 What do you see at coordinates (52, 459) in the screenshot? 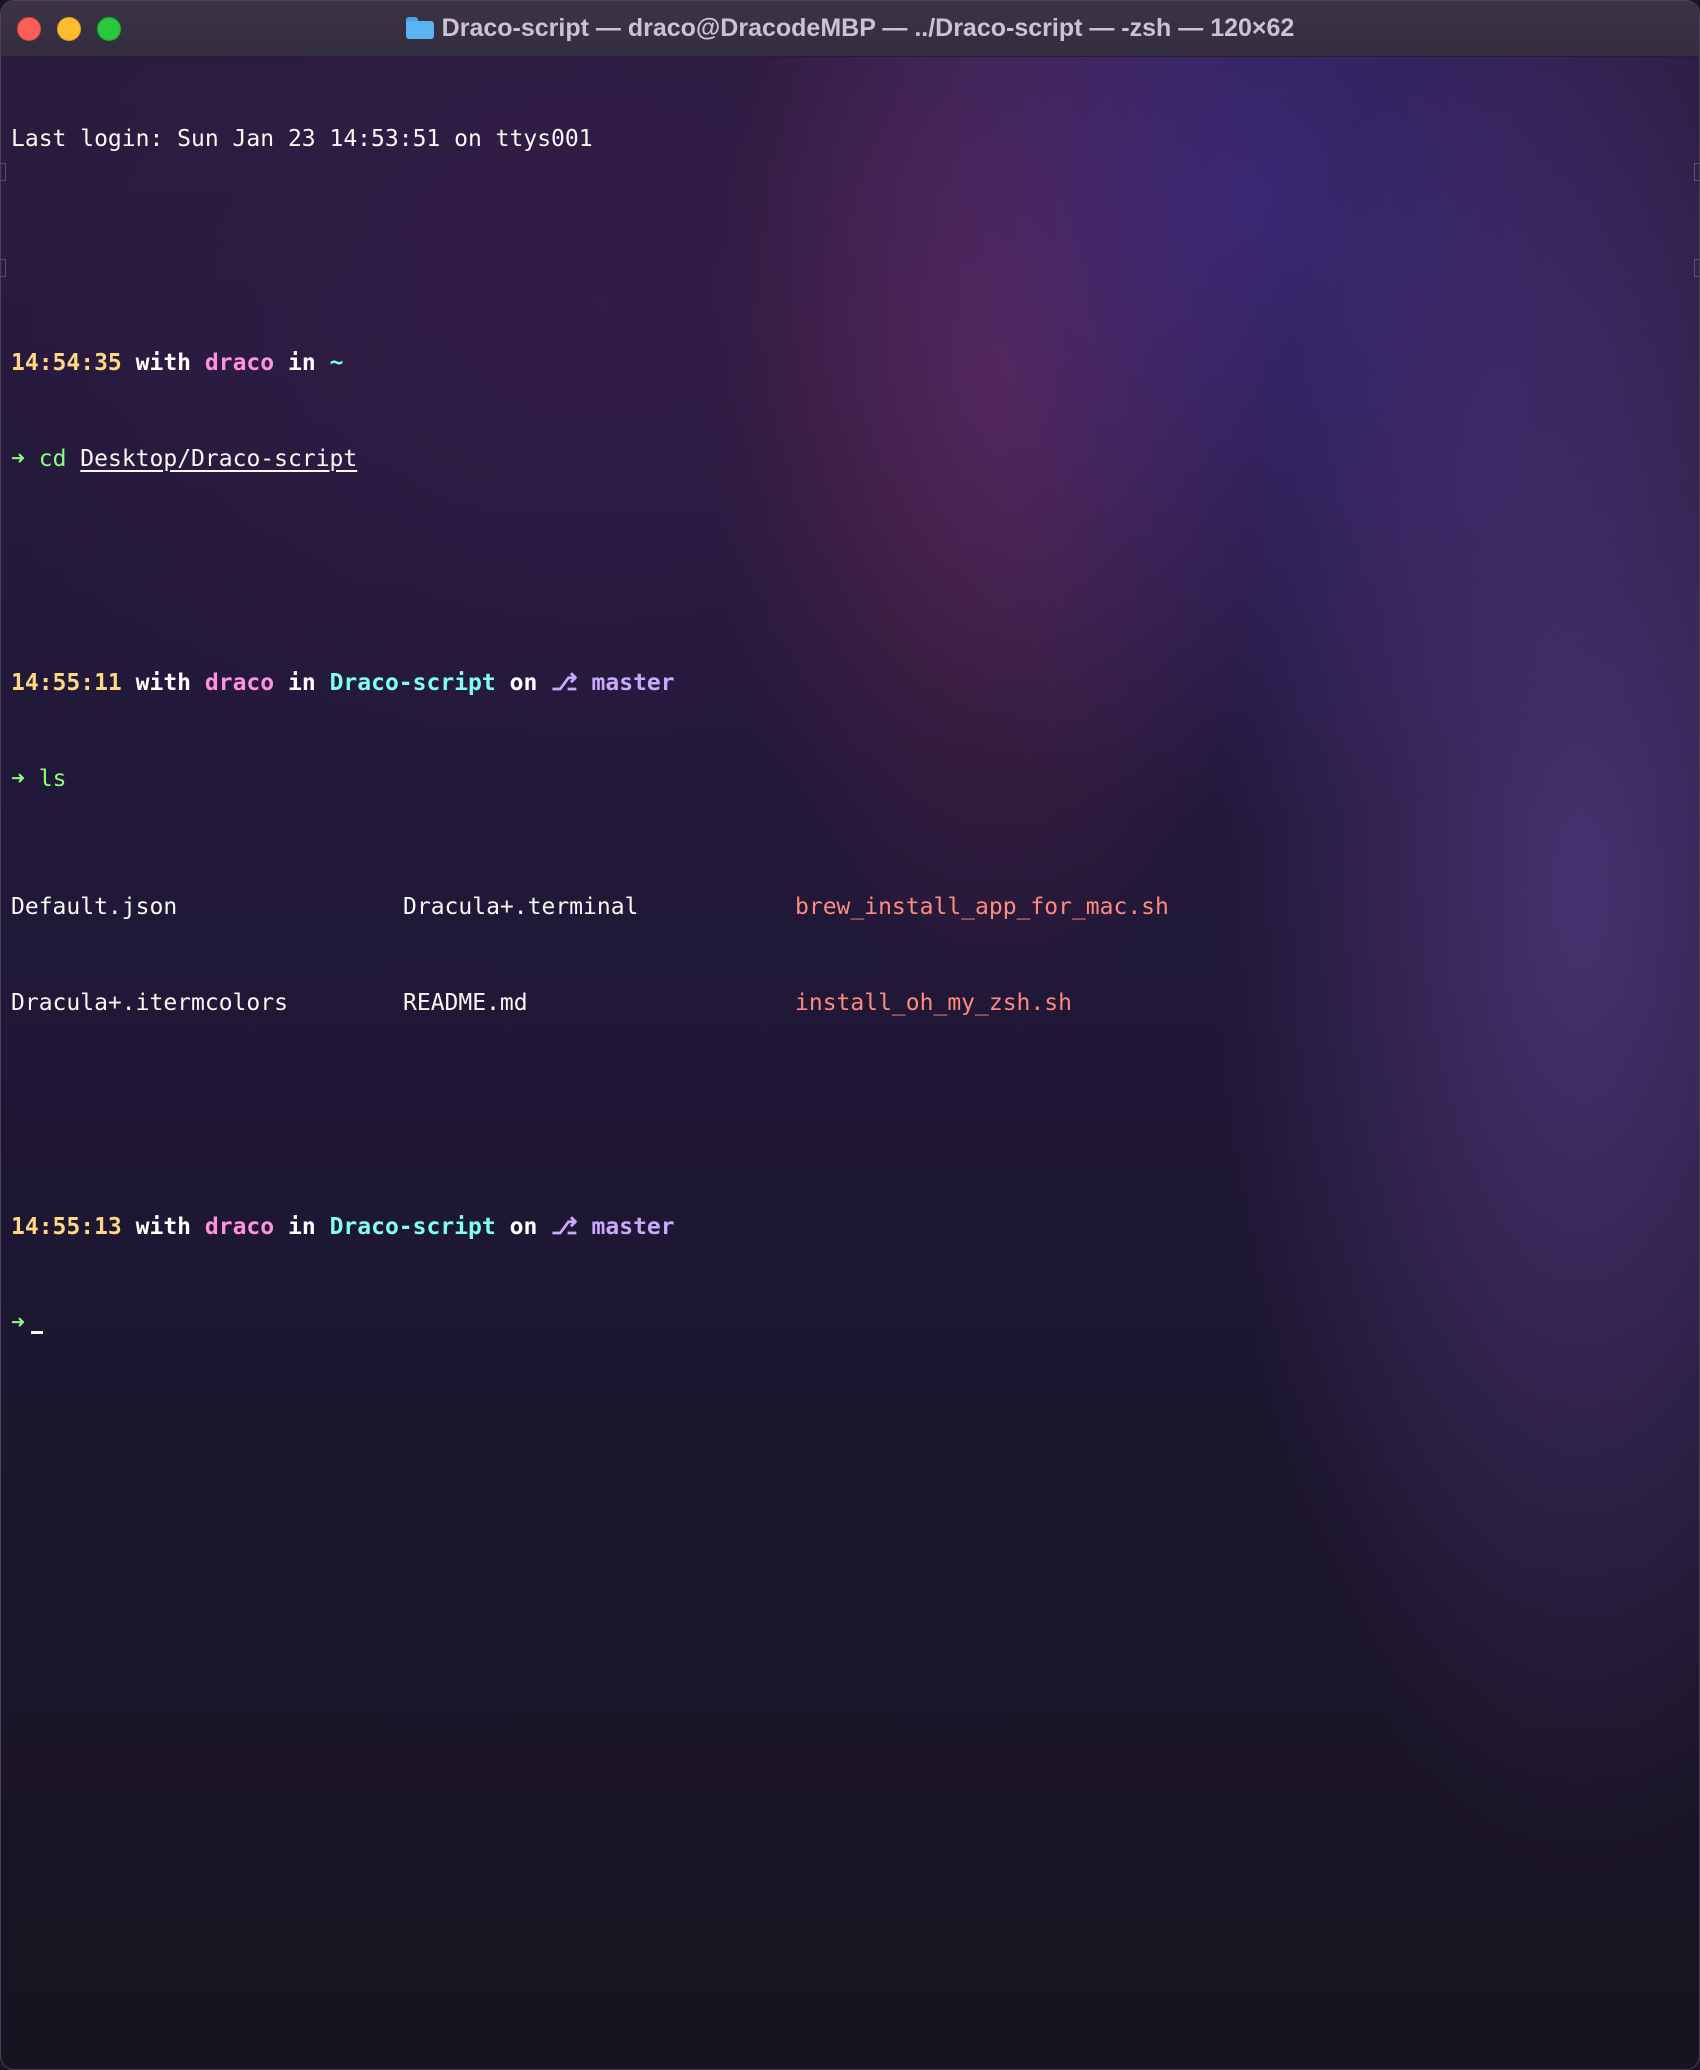
I see `command-name: cd` at bounding box center [52, 459].